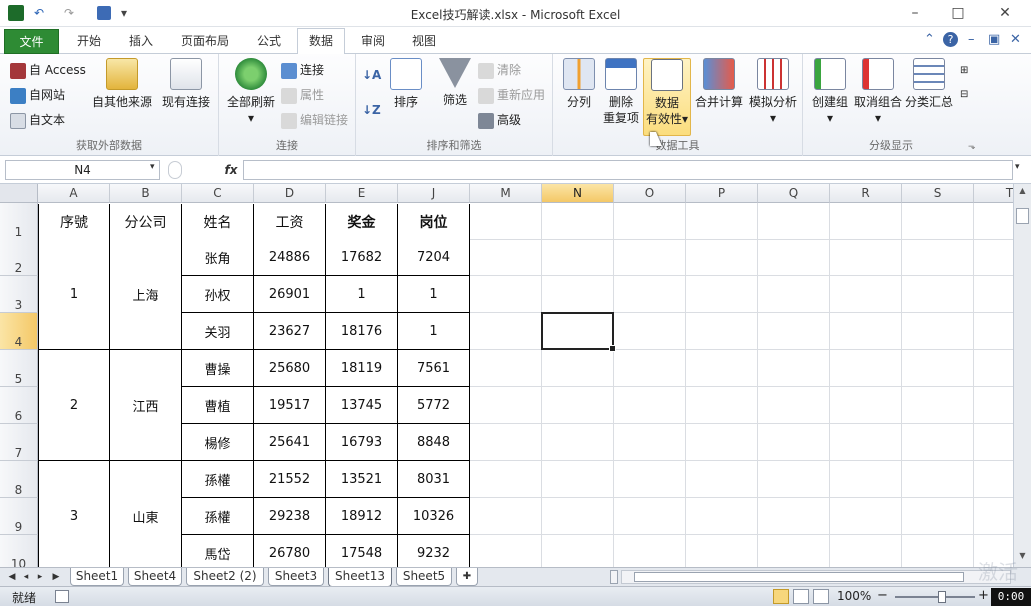  Describe the element at coordinates (321, 41) in the screenshot. I see `tab-data: 数据` at that location.